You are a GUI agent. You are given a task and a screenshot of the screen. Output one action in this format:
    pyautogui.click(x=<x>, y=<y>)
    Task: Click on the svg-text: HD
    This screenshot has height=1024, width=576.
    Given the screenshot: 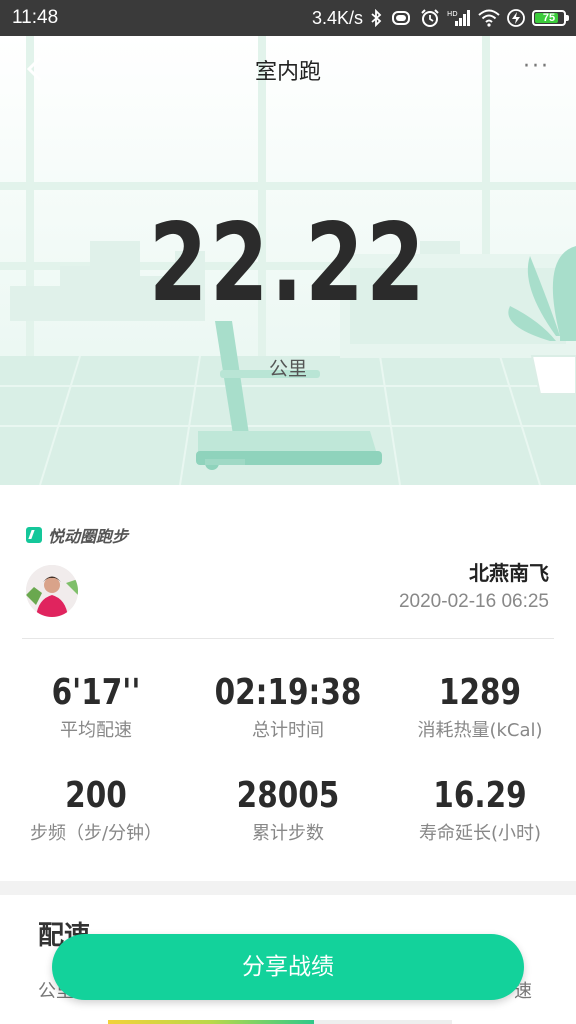 What is the action you would take?
    pyautogui.click(x=452, y=14)
    